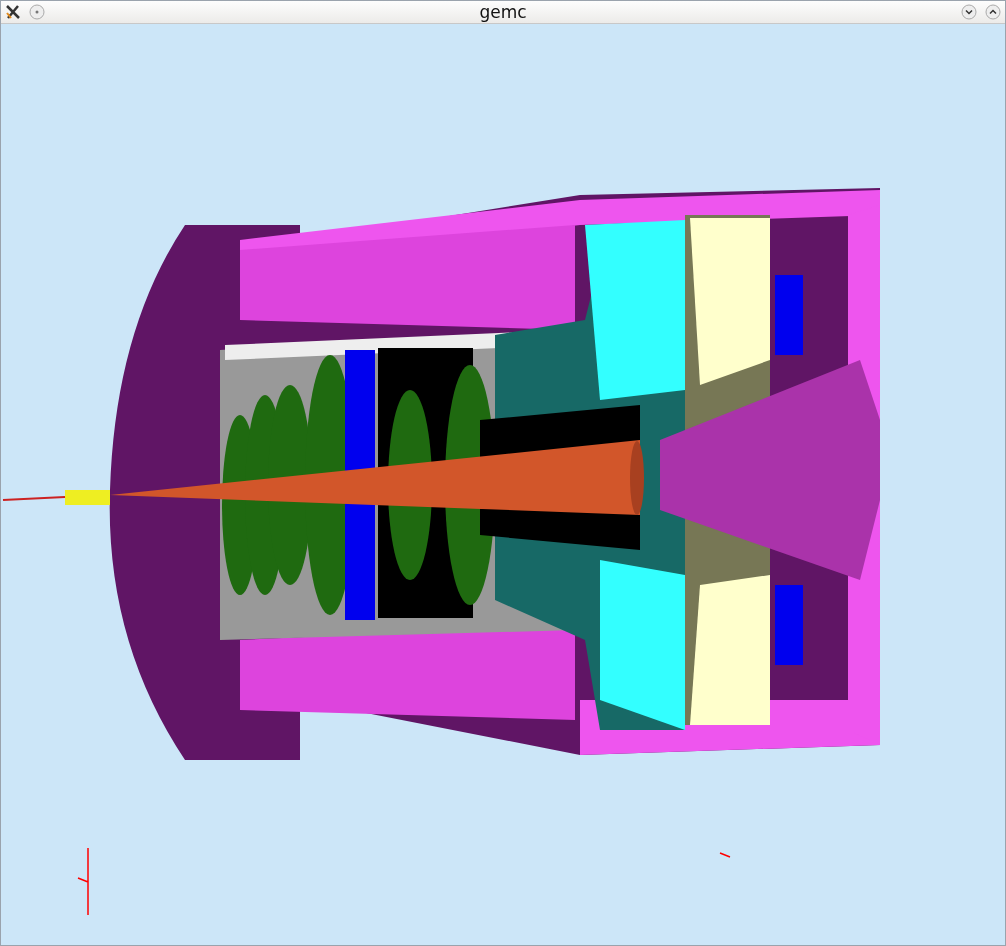 This screenshot has width=1006, height=946. Describe the element at coordinates (503, 12) in the screenshot. I see `window-title: gemc` at that location.